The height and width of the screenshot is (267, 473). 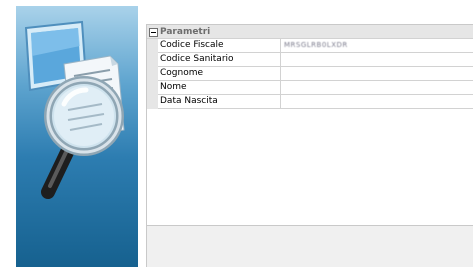 I want to click on property-value-field: MRSGLRB0LXDR, so click(x=377, y=46).